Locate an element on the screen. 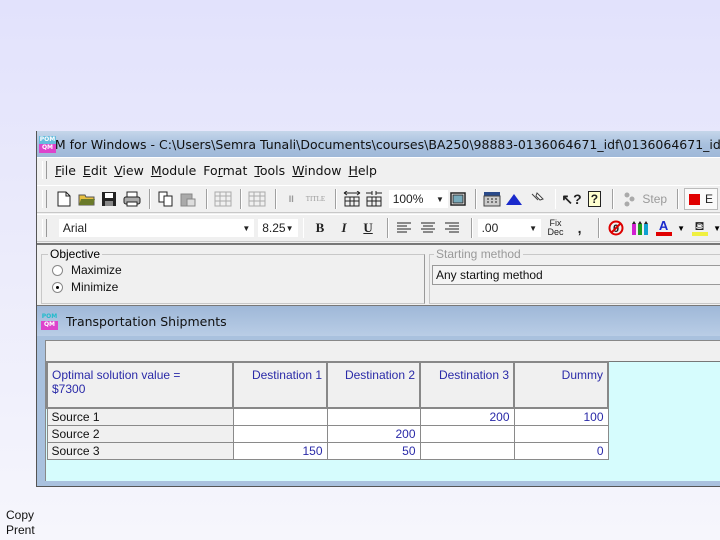 This screenshot has width=720, height=540. fill-color-button: ⛾ is located at coordinates (699, 228).